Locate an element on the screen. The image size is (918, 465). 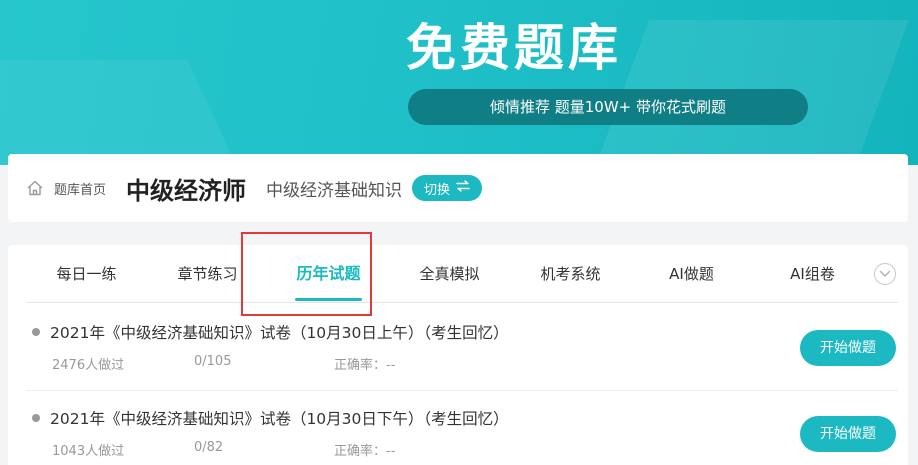
done-count: 2476人做过 is located at coordinates (88, 365).